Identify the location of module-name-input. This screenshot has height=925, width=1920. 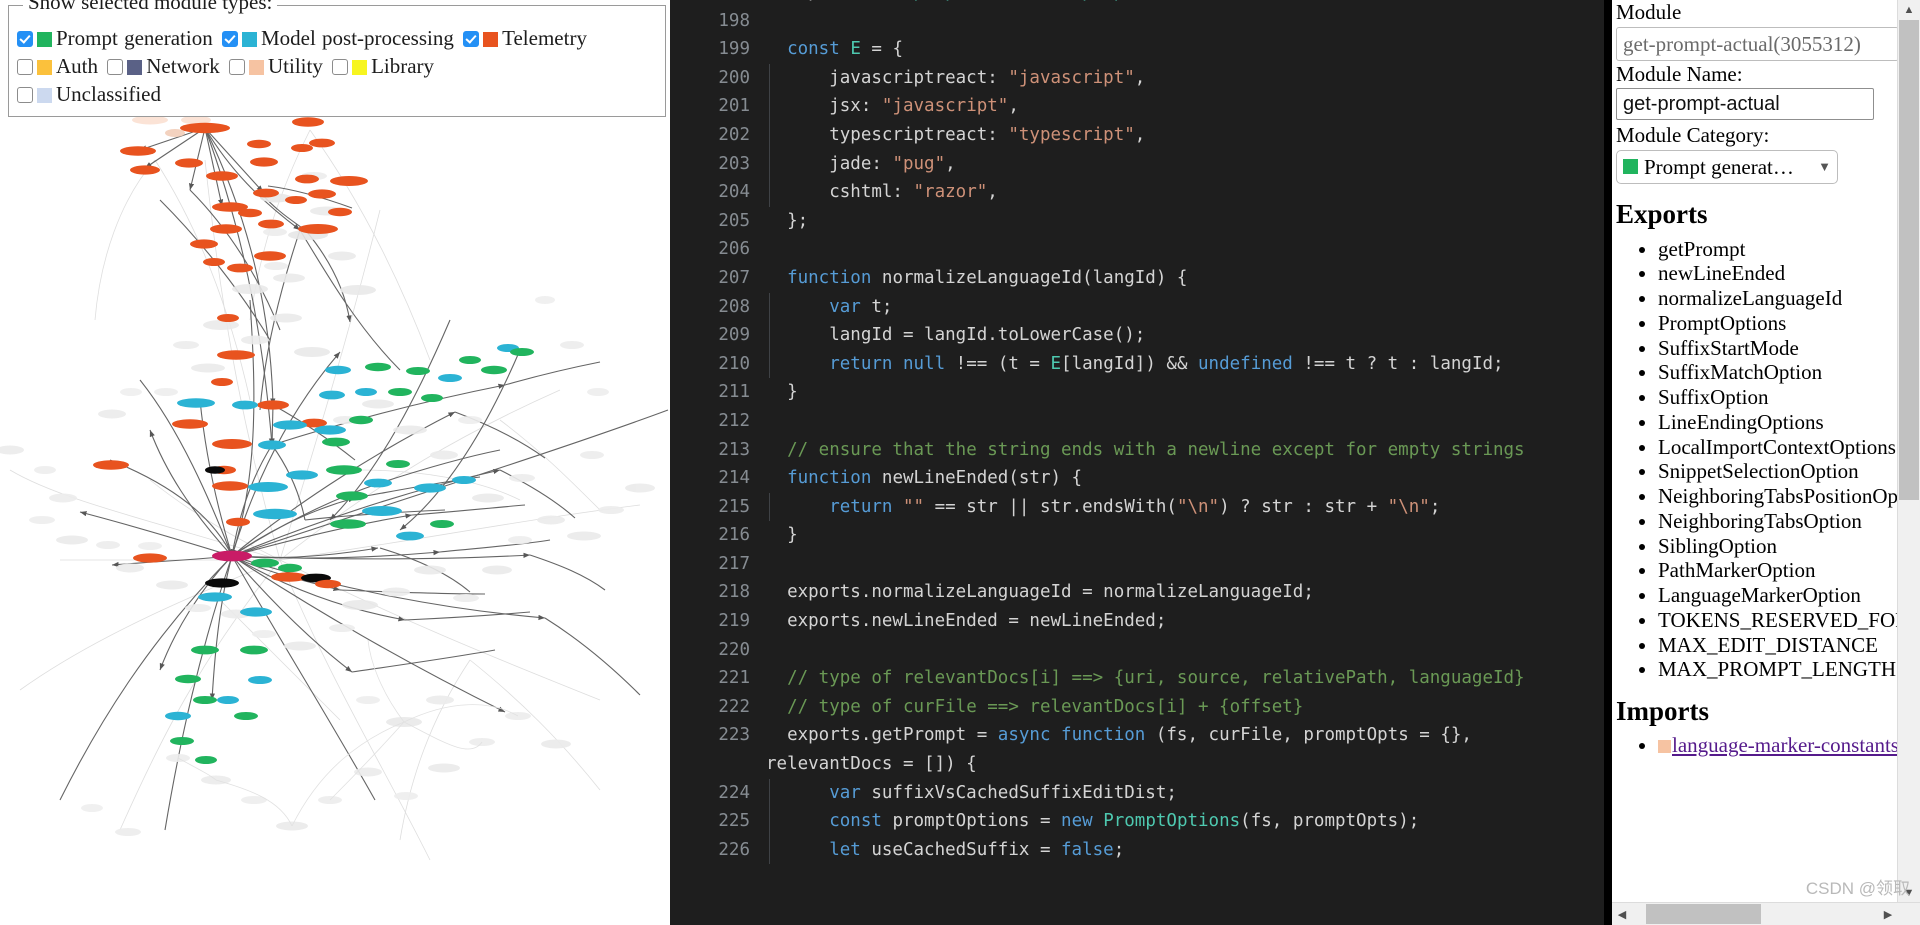
(1745, 104).